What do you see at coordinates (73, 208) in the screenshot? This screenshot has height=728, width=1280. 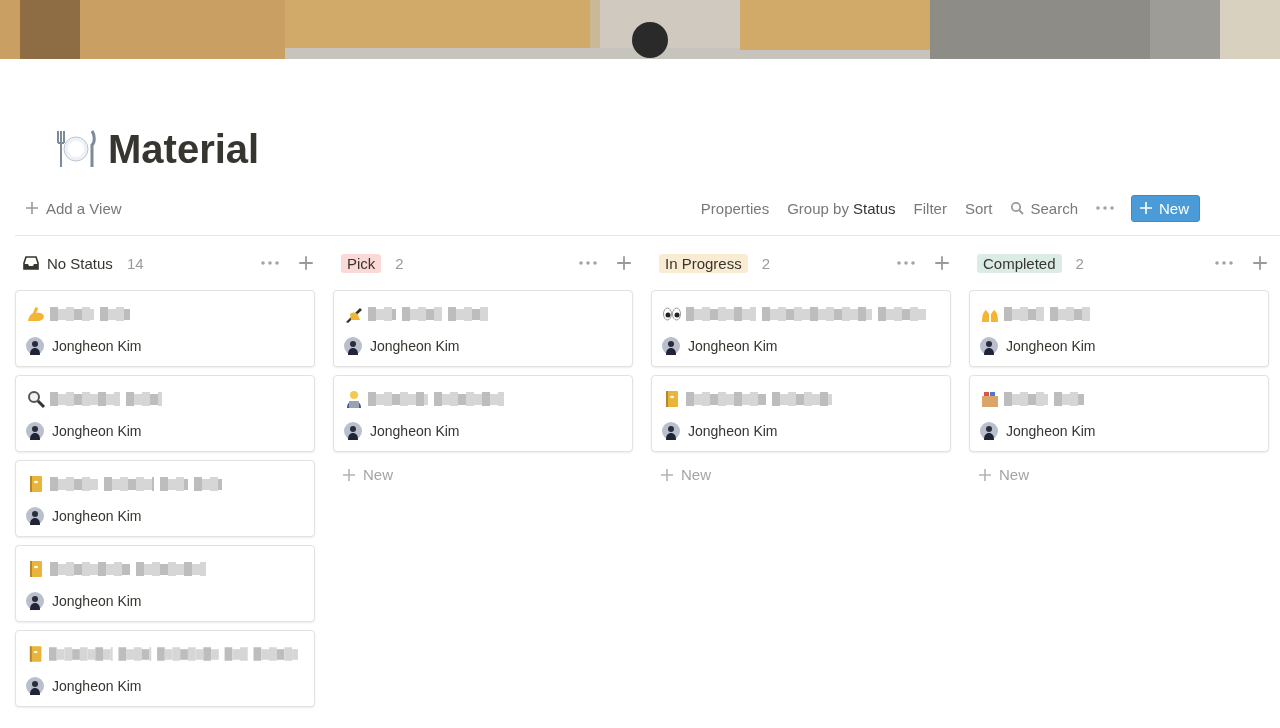 I see `add-view-button: Add a View` at bounding box center [73, 208].